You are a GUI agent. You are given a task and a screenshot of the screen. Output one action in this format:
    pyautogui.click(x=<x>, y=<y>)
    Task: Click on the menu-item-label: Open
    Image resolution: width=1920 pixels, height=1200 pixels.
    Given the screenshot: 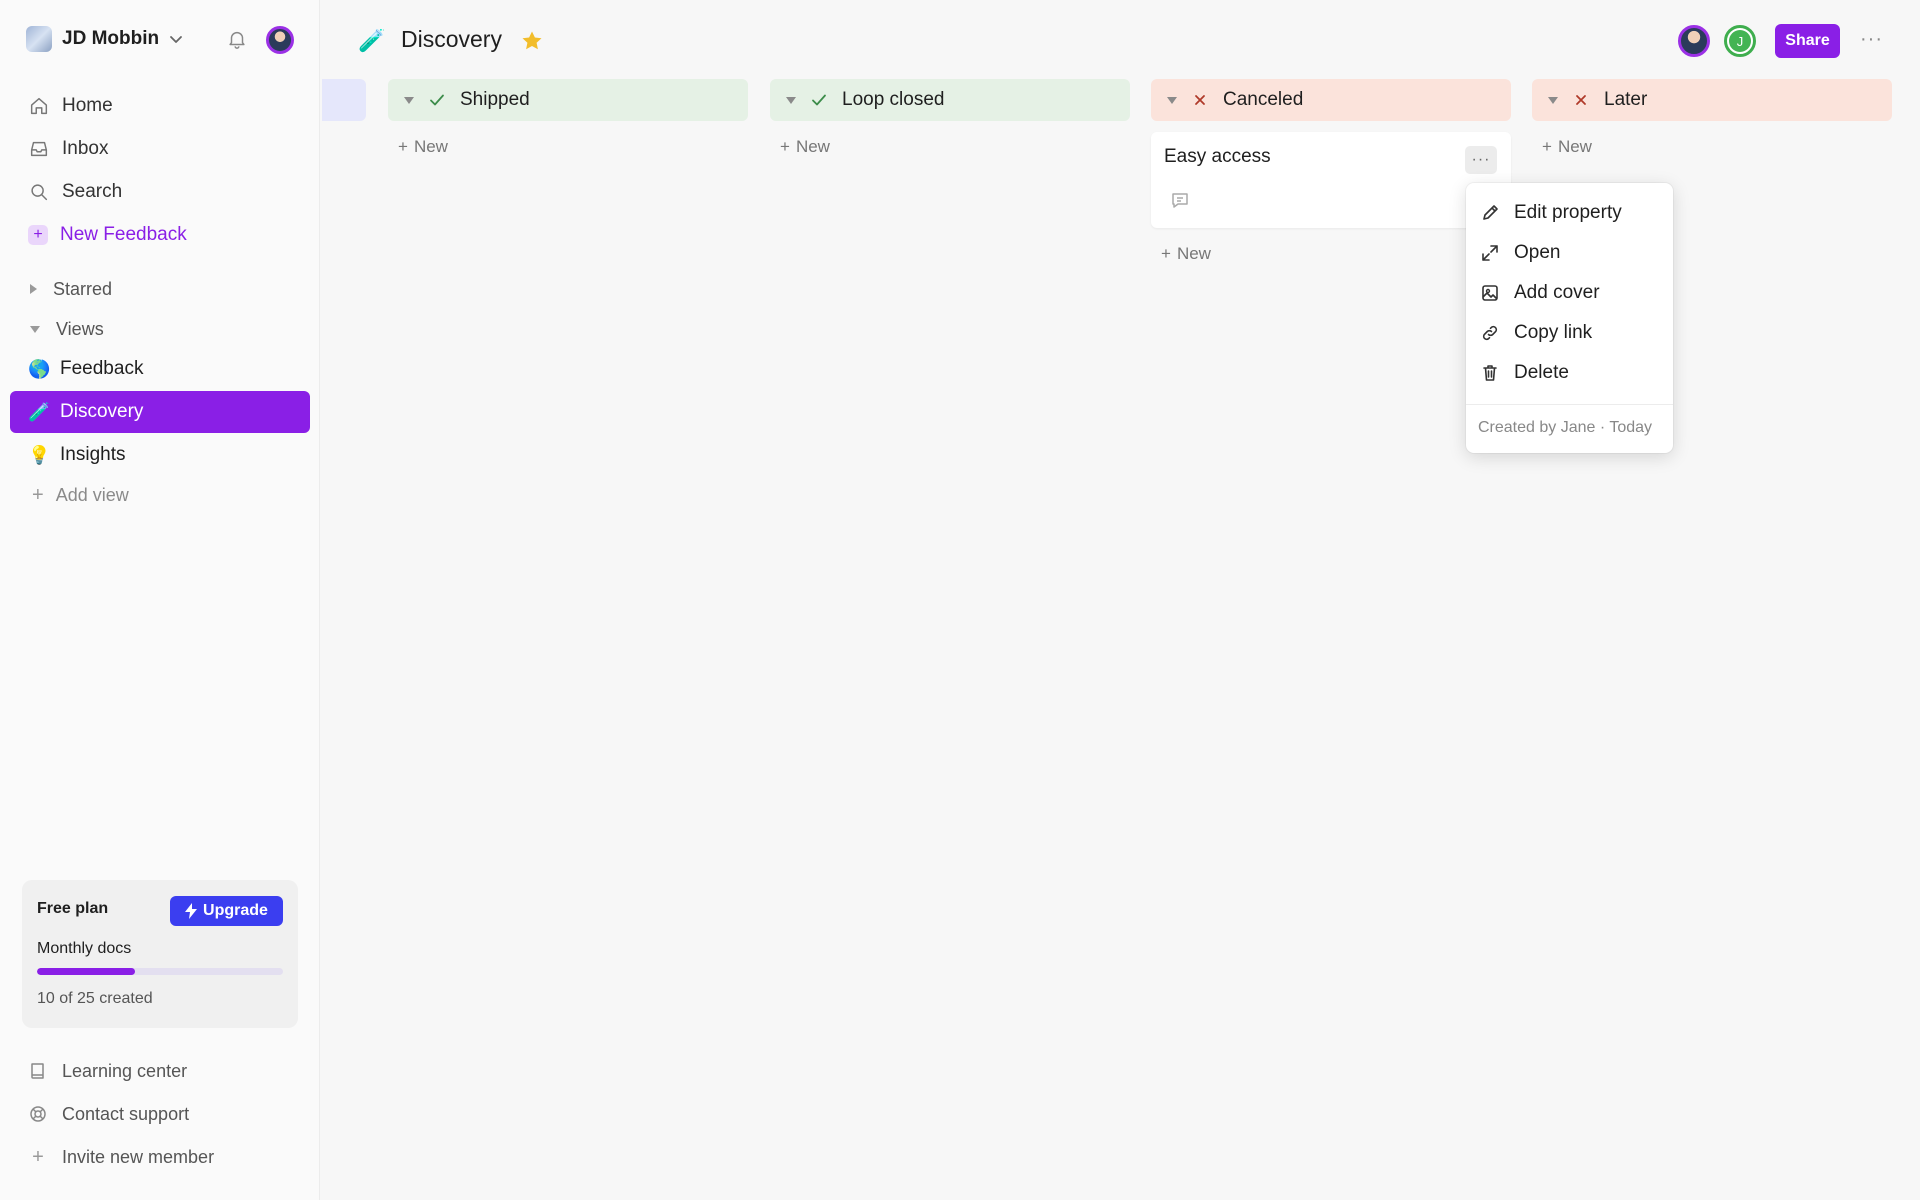 What is the action you would take?
    pyautogui.click(x=1537, y=252)
    